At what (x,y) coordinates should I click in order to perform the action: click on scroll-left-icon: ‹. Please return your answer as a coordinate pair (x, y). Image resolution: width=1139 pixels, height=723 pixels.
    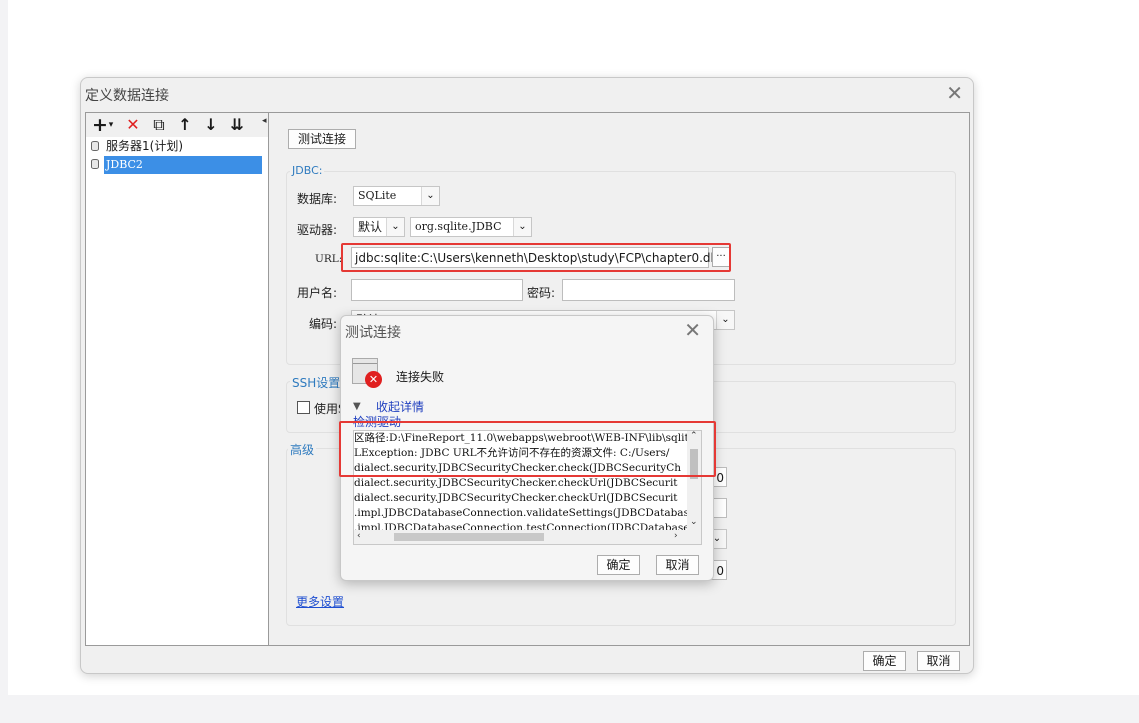
    Looking at the image, I should click on (359, 536).